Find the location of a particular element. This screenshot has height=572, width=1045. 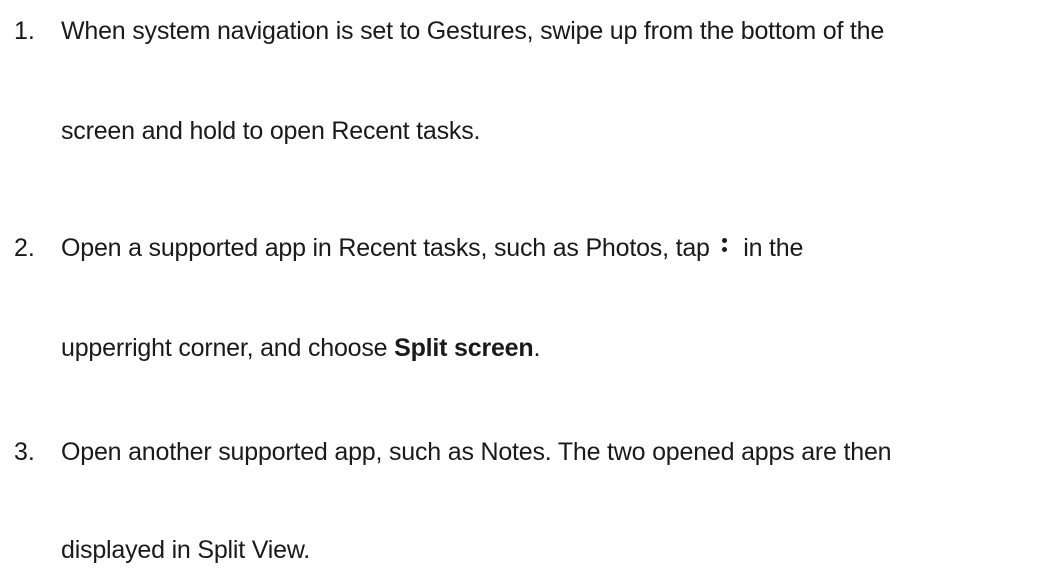

step-number: 1. is located at coordinates (24, 31).